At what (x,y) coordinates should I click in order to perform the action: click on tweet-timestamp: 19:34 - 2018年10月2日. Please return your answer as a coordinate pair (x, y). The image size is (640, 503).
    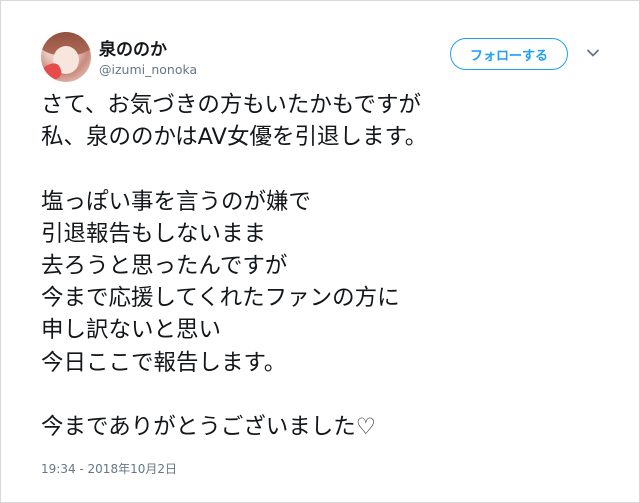
    Looking at the image, I should click on (109, 468).